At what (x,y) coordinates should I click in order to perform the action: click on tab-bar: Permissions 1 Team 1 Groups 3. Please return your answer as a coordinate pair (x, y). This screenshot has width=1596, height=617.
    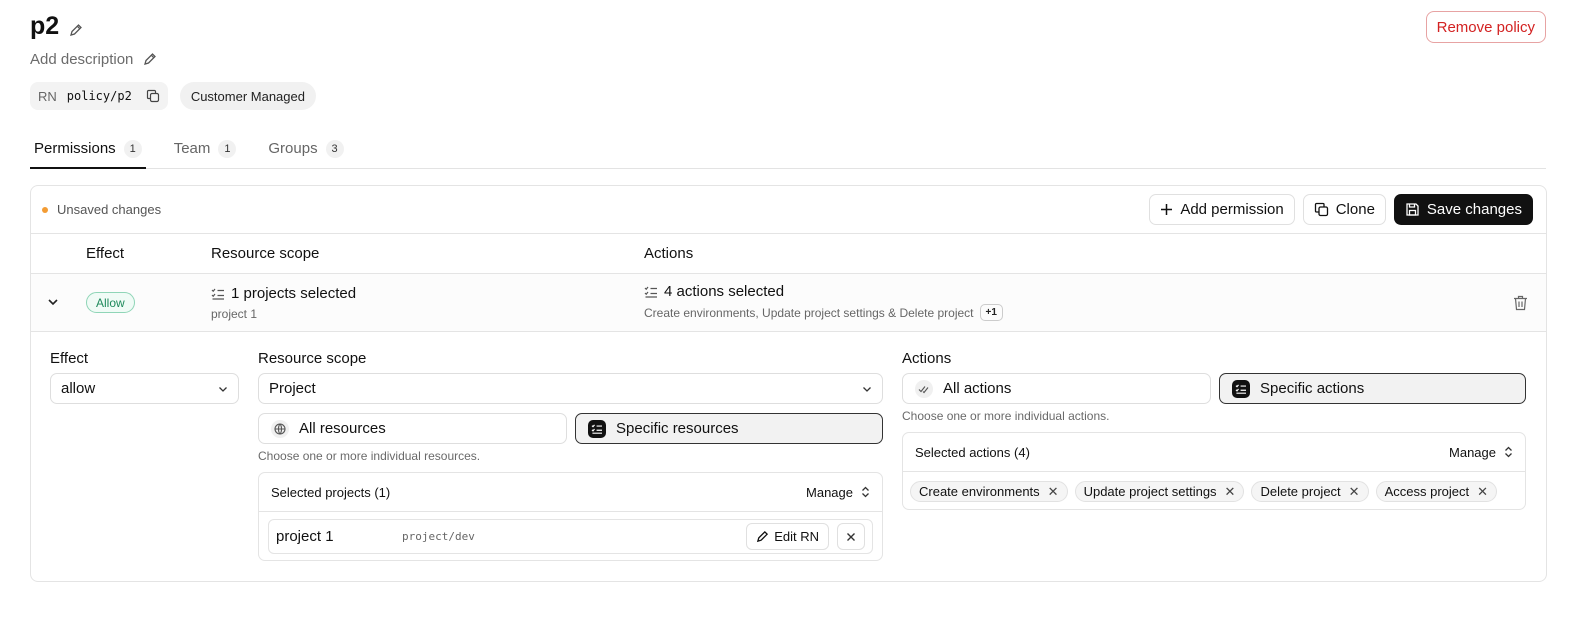
    Looking at the image, I should click on (788, 154).